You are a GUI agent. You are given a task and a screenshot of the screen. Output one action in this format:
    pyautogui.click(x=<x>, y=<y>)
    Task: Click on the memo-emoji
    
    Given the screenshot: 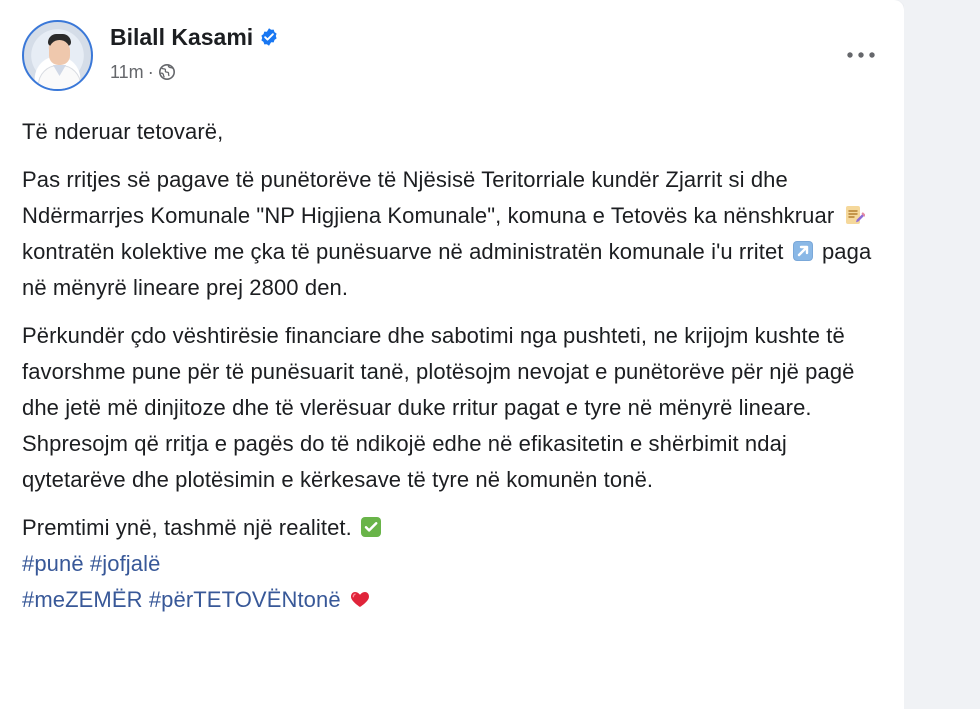 What is the action you would take?
    pyautogui.click(x=854, y=212)
    